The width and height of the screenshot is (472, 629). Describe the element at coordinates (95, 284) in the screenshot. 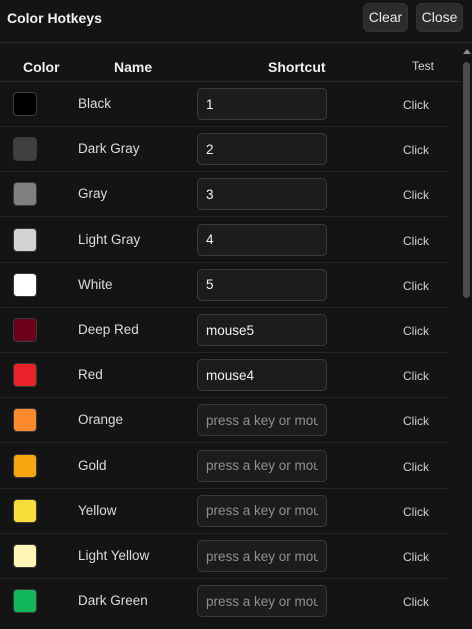

I see `color-name: White` at that location.